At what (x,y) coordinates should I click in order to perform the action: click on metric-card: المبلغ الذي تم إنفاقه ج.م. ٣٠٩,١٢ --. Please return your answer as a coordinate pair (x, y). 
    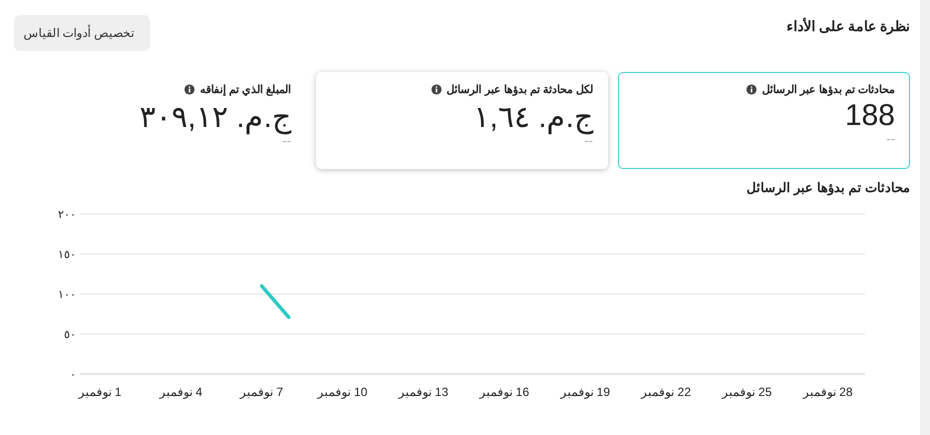
    Looking at the image, I should click on (160, 120).